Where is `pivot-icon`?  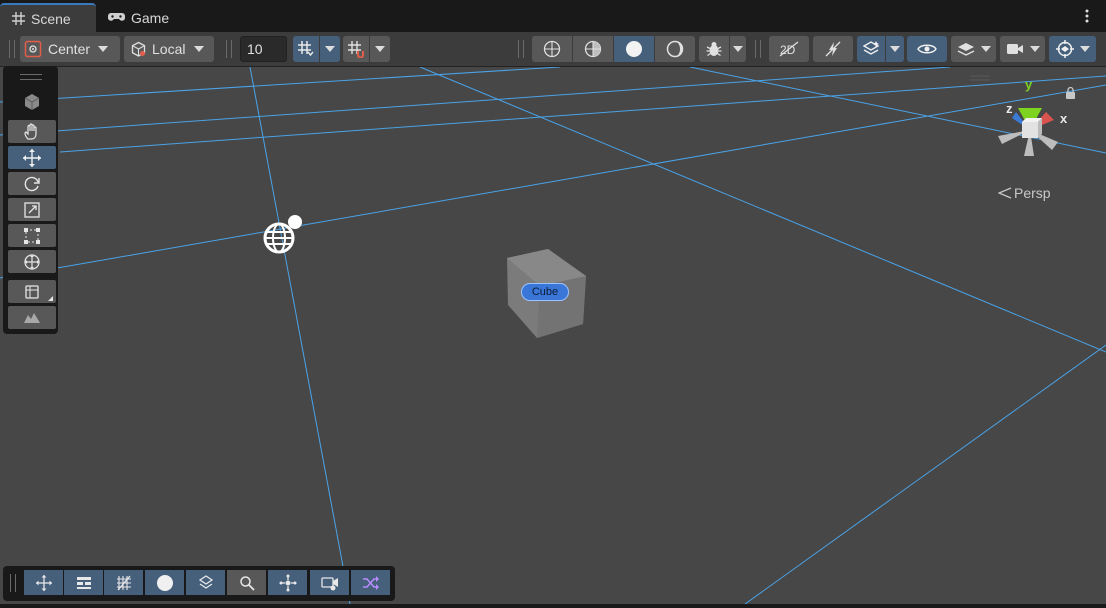
pivot-icon is located at coordinates (287, 582).